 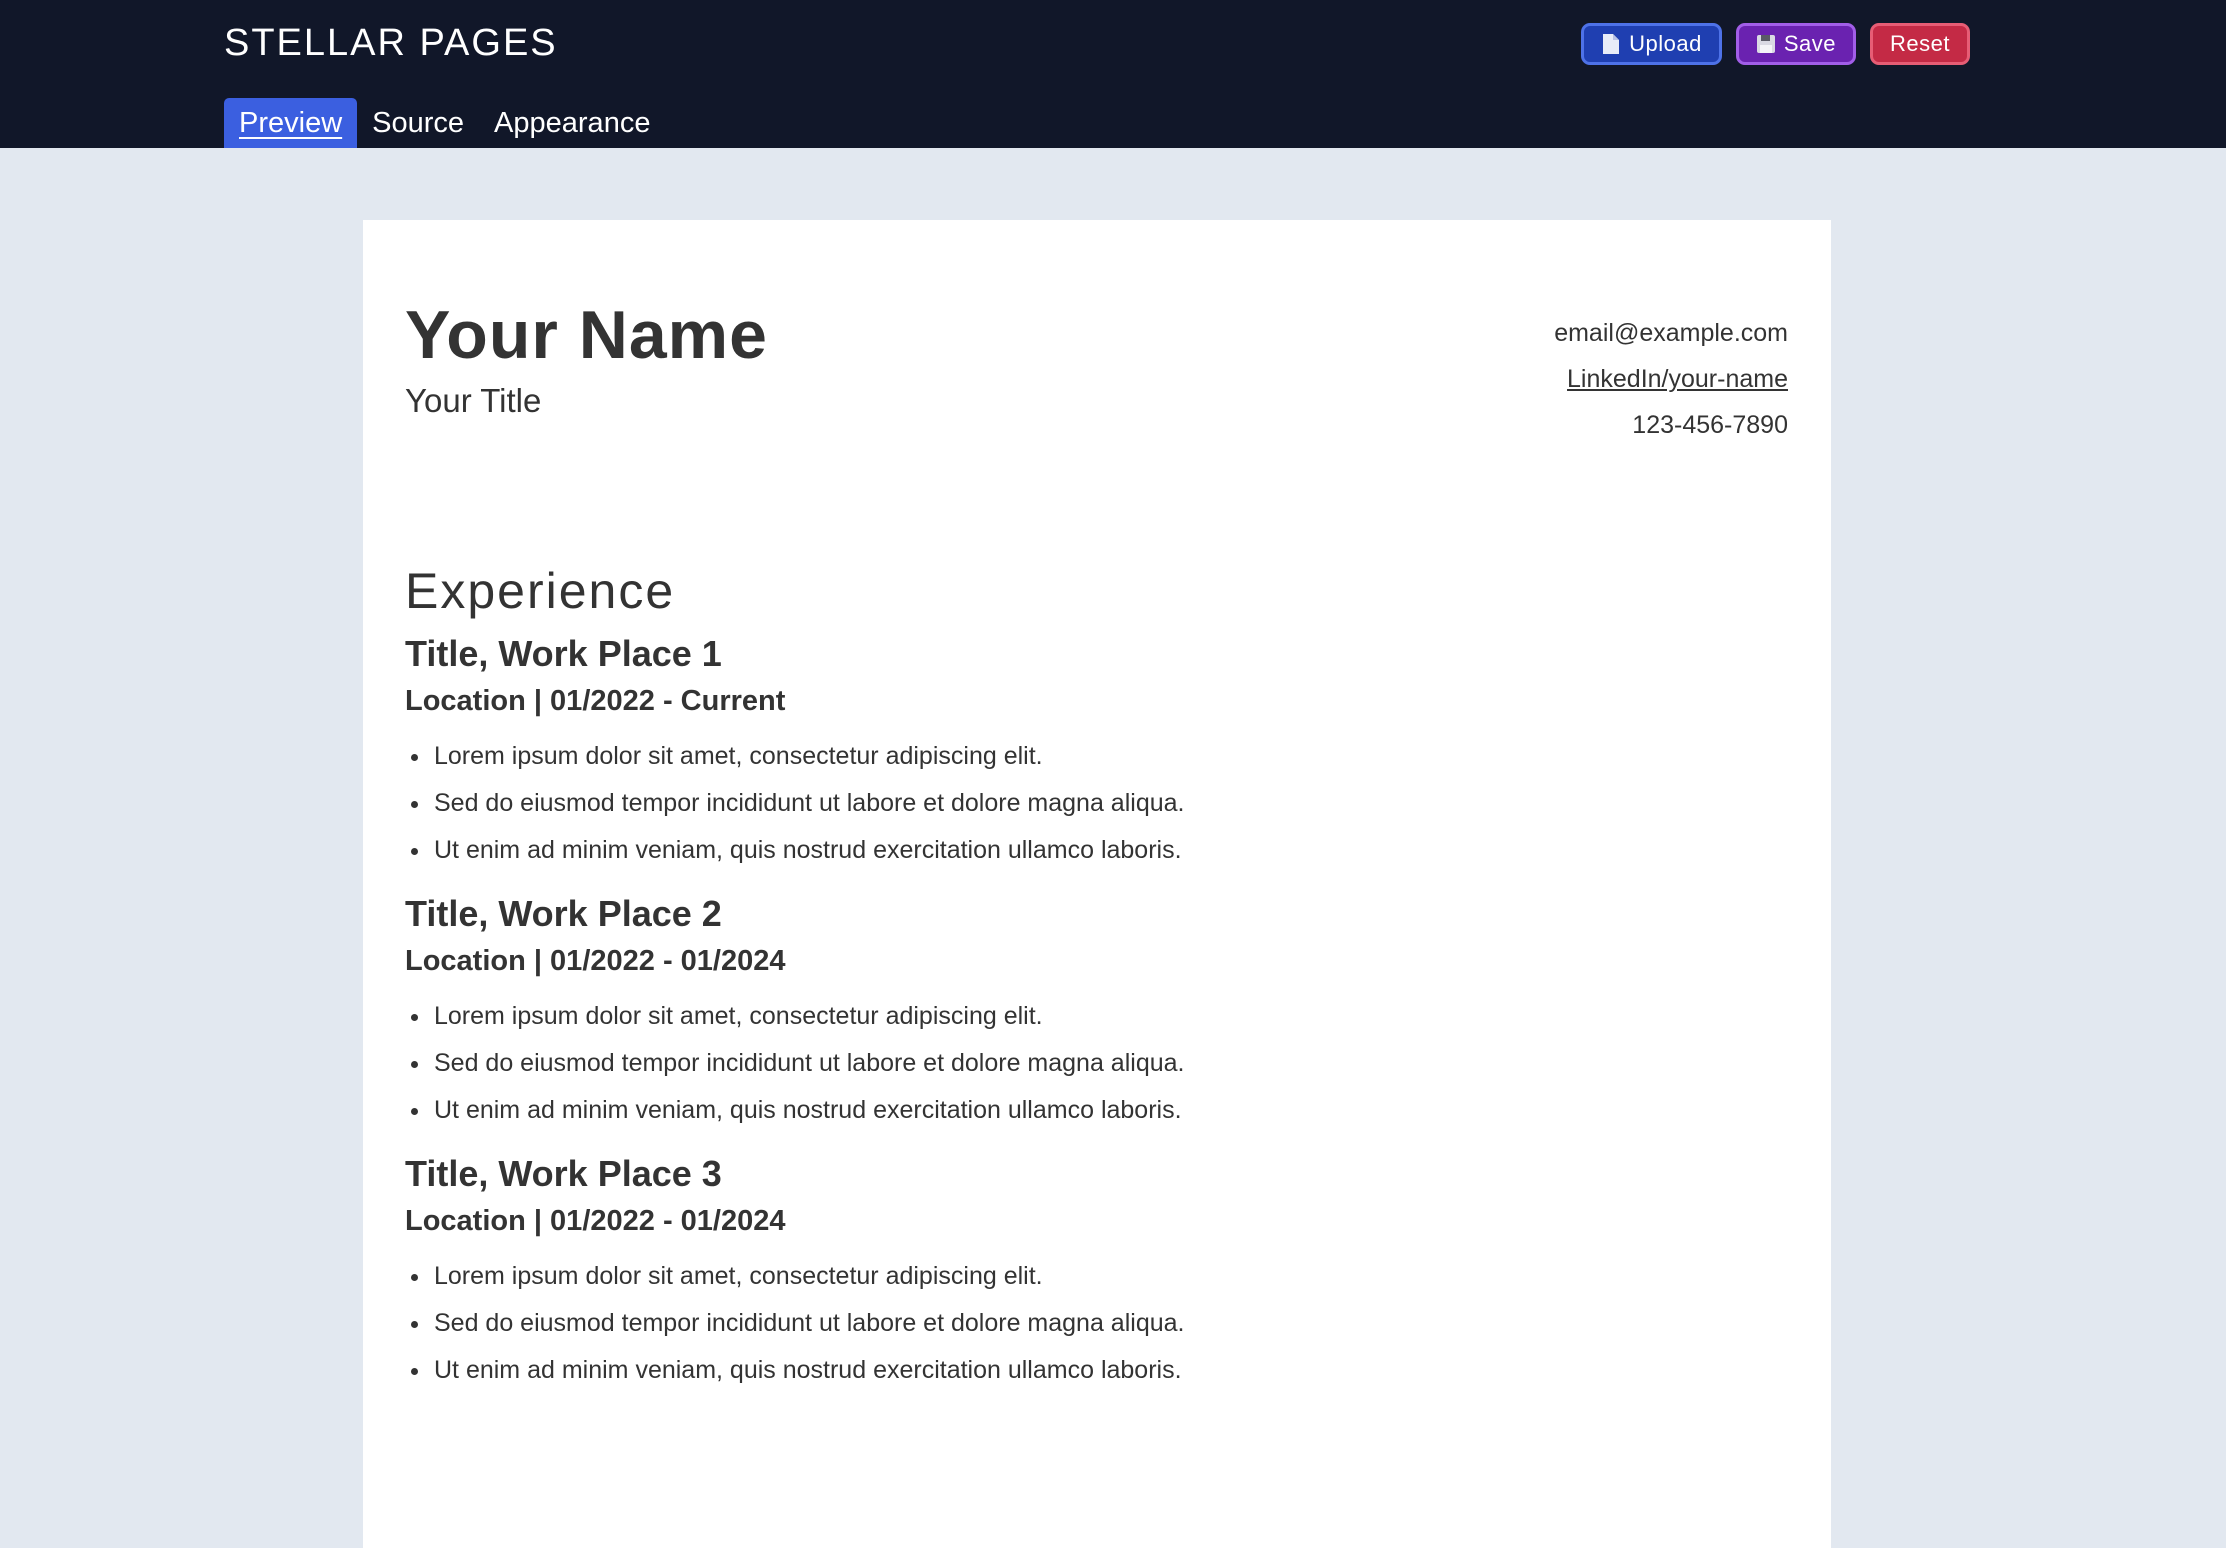 I want to click on job-title: Title, Work Place 1, so click(x=563, y=653).